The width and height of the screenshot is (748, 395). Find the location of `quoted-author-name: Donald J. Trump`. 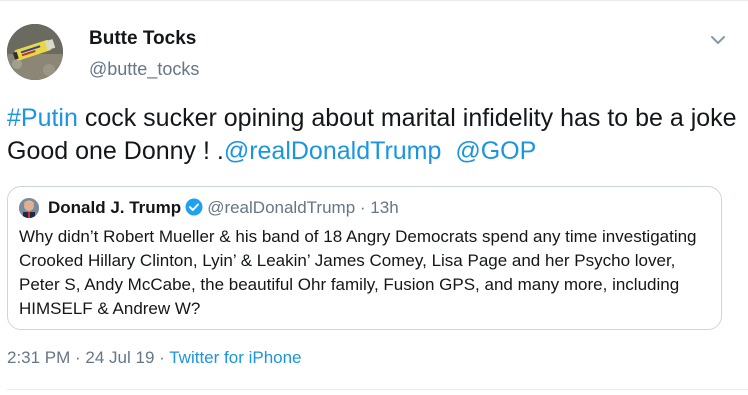

quoted-author-name: Donald J. Trump is located at coordinates (115, 207).